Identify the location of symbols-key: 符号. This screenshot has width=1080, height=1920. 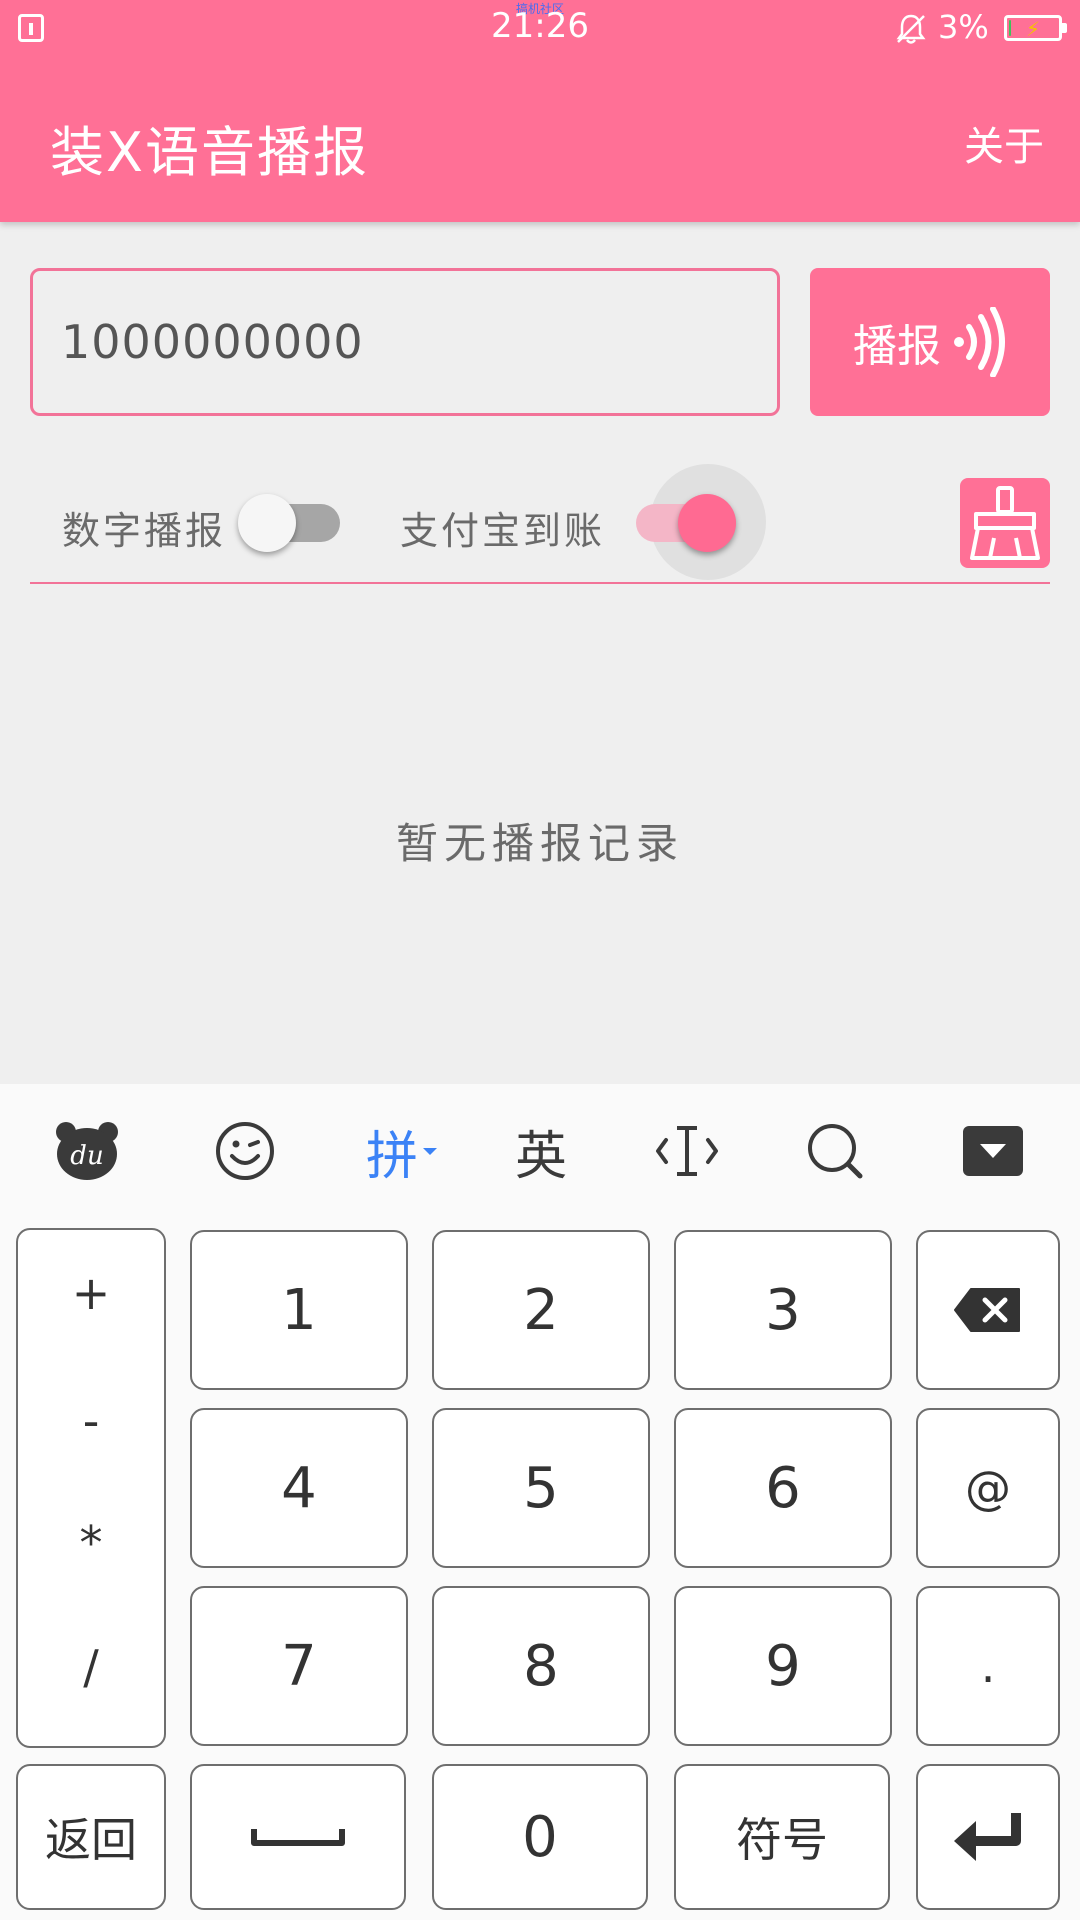
(782, 1837).